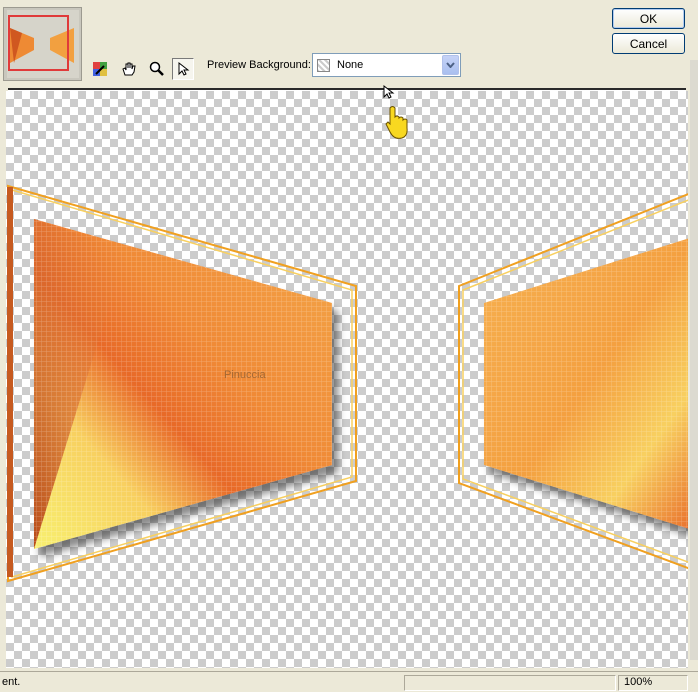 This screenshot has width=698, height=692. Describe the element at coordinates (694, 360) in the screenshot. I see `window-edge` at that location.